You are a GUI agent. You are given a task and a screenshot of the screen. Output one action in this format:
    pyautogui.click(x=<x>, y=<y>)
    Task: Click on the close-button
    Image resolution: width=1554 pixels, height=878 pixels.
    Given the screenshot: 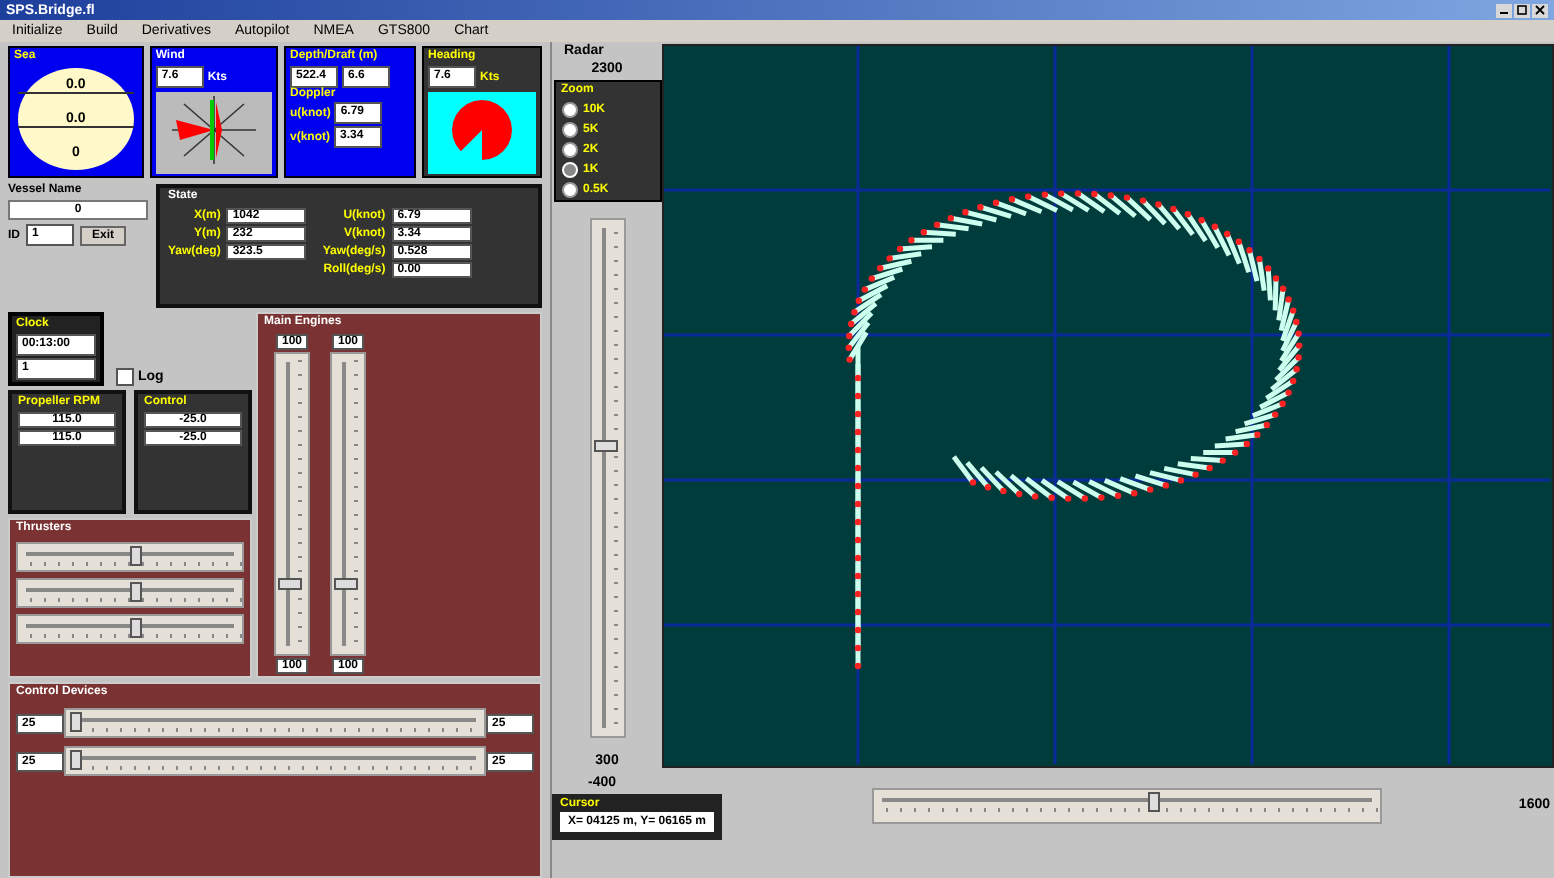 What is the action you would take?
    pyautogui.click(x=1540, y=10)
    